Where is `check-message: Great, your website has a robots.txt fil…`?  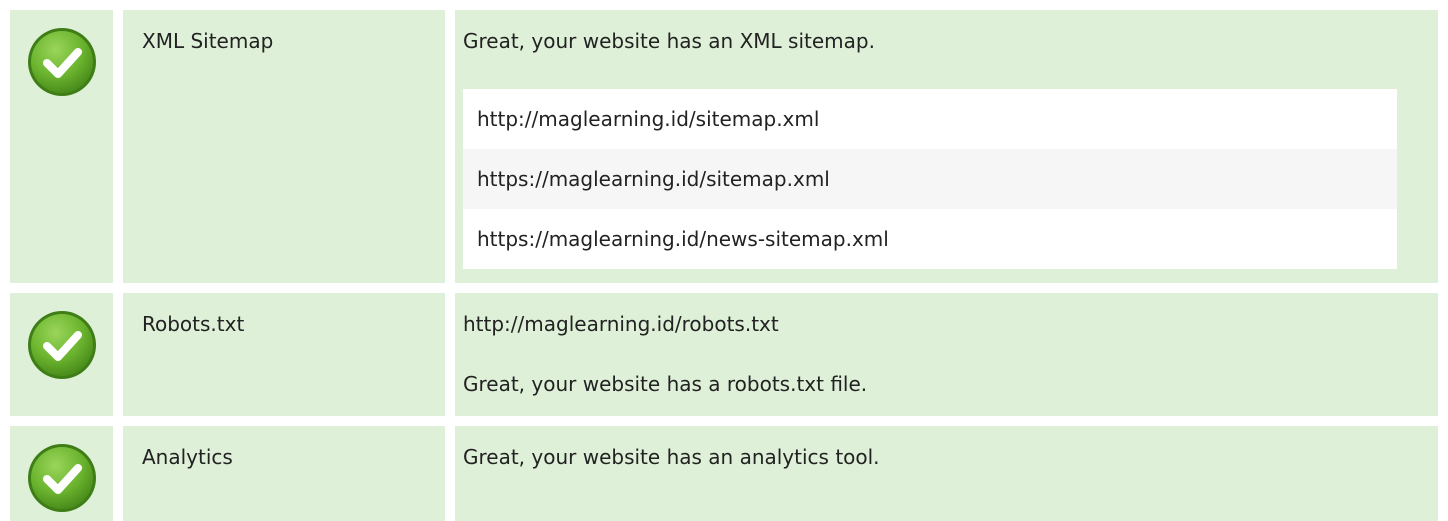
check-message: Great, your website has a robots.txt fil… is located at coordinates (665, 384).